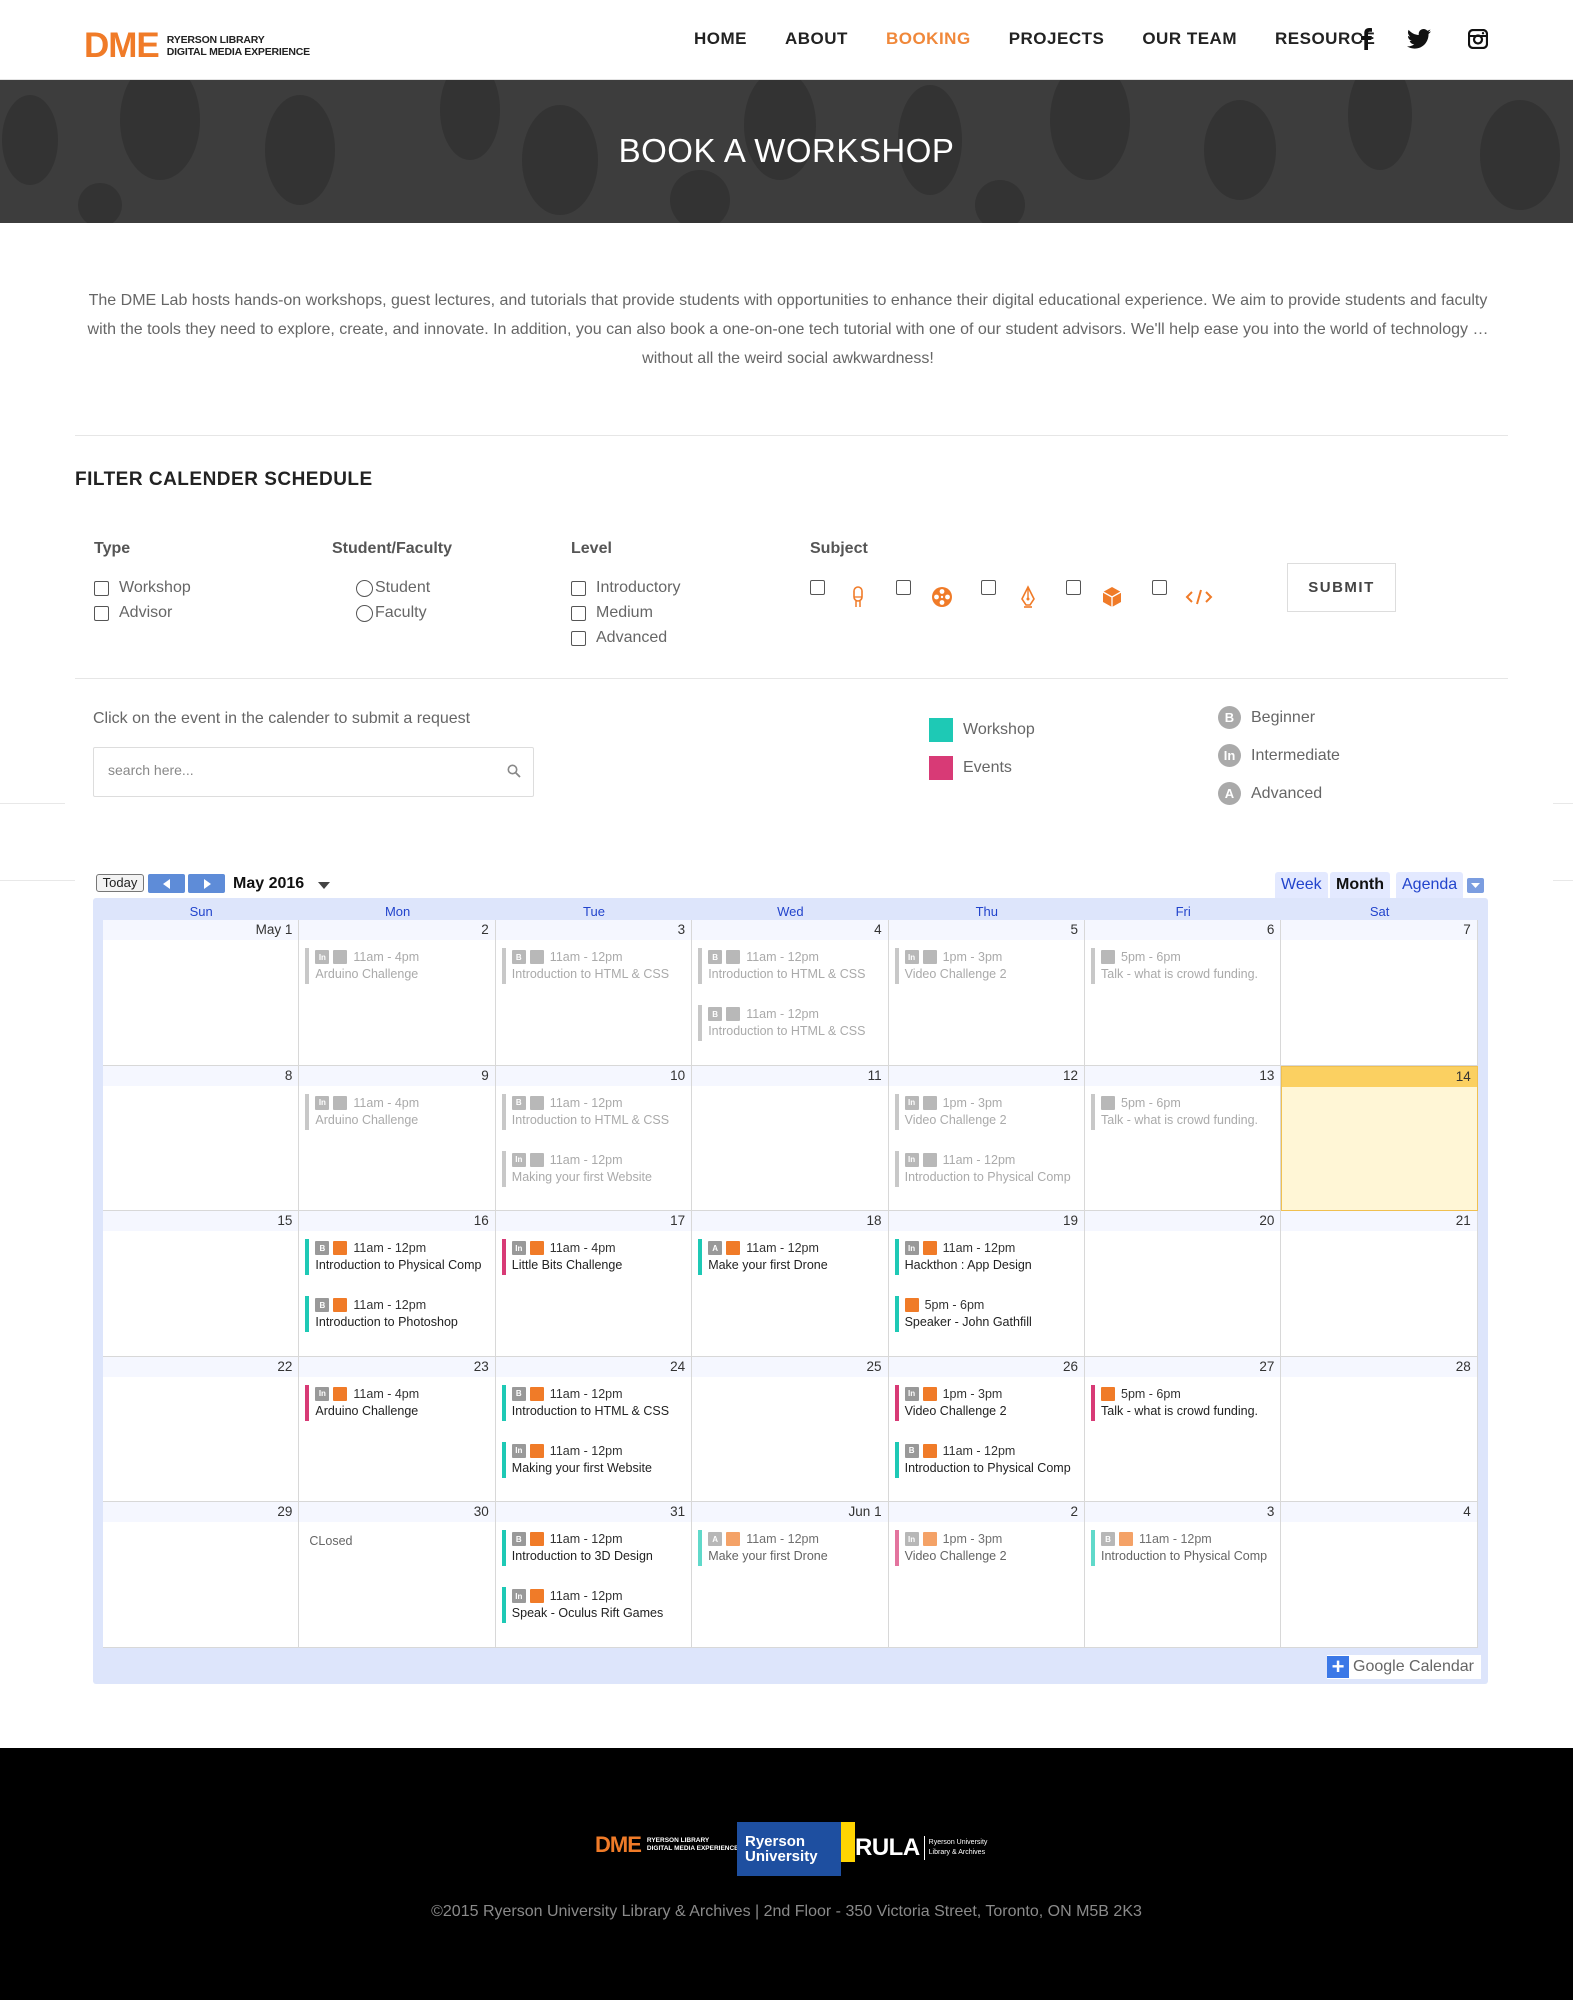 The height and width of the screenshot is (2000, 1573). I want to click on type-workshop-option: Workshop, so click(142, 588).